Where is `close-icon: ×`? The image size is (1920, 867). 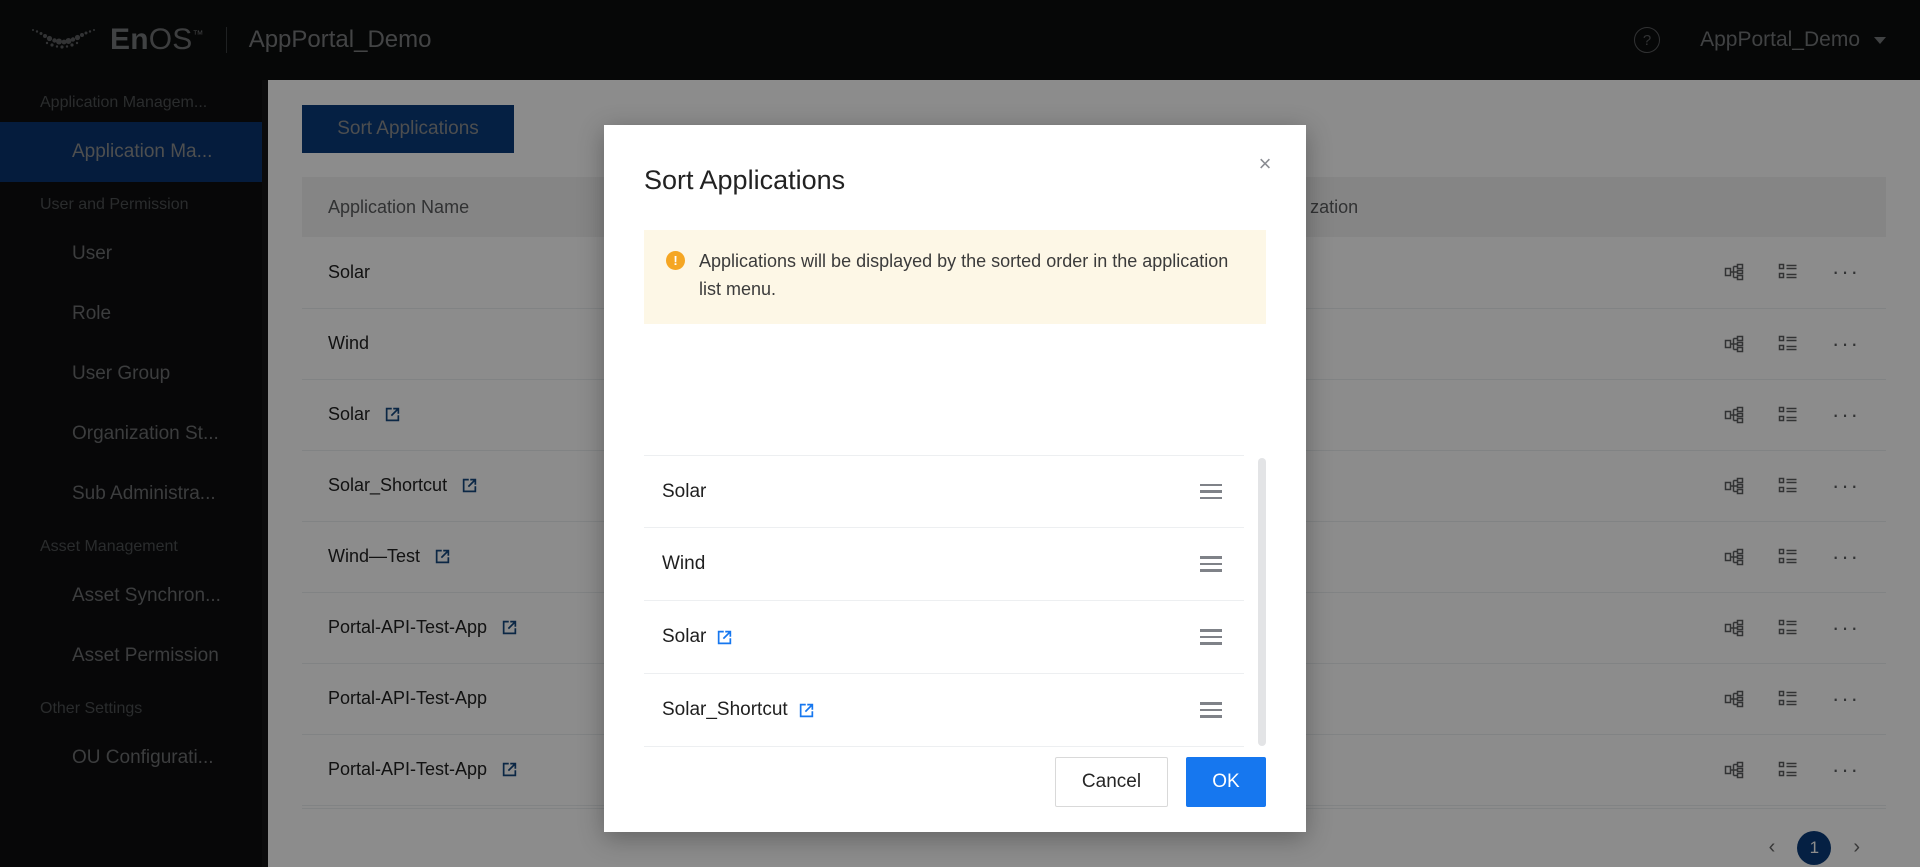 close-icon: × is located at coordinates (1265, 164).